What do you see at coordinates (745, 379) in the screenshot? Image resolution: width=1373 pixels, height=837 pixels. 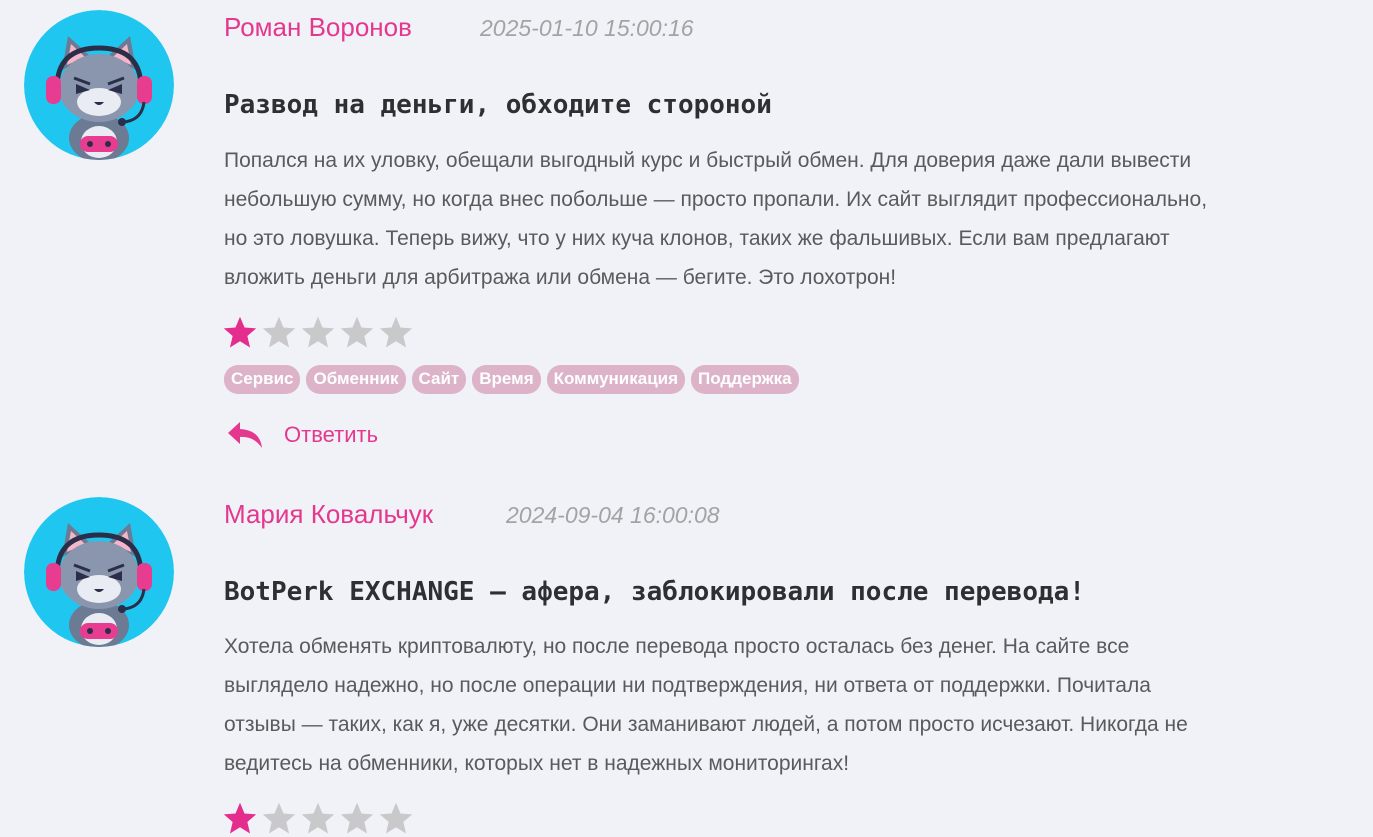 I see `tag-badge: Поддержка` at bounding box center [745, 379].